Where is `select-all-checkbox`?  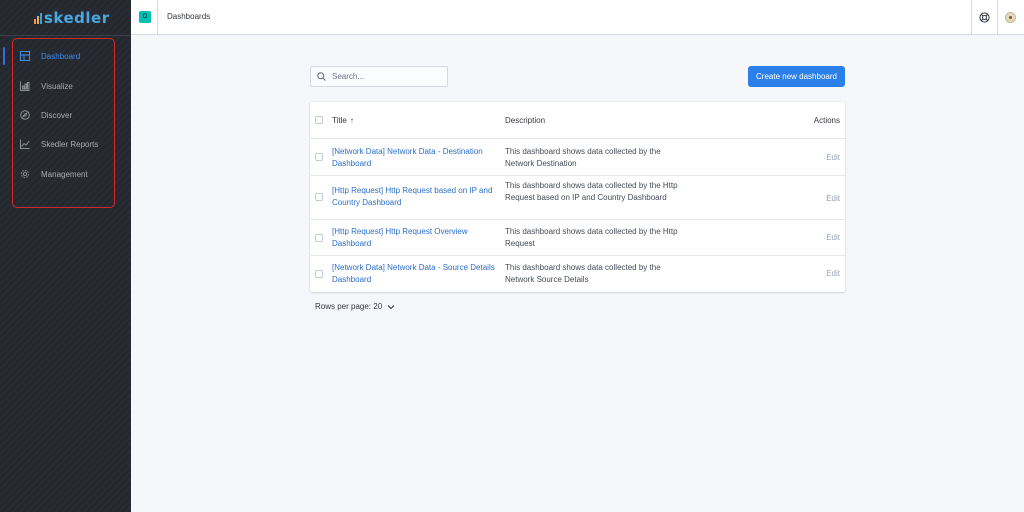
select-all-checkbox is located at coordinates (319, 120).